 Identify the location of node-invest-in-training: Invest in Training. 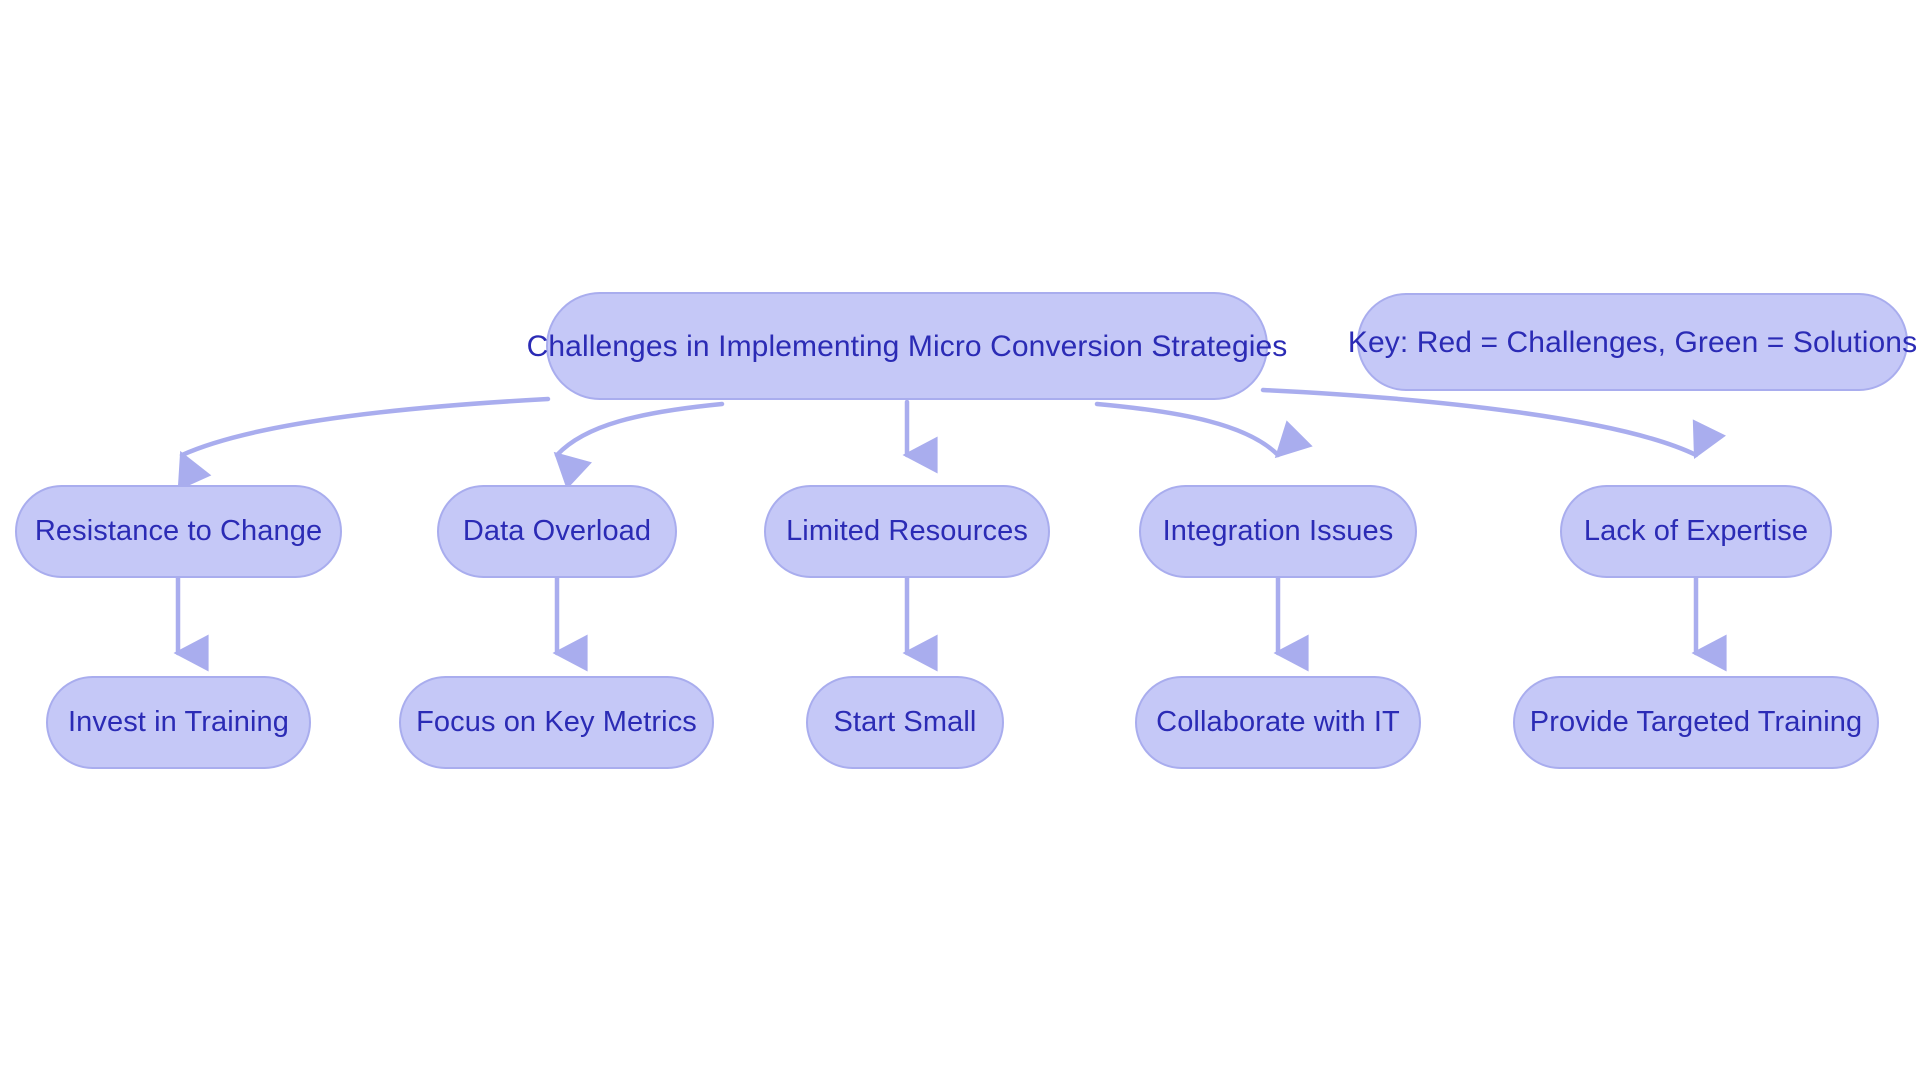
(178, 722).